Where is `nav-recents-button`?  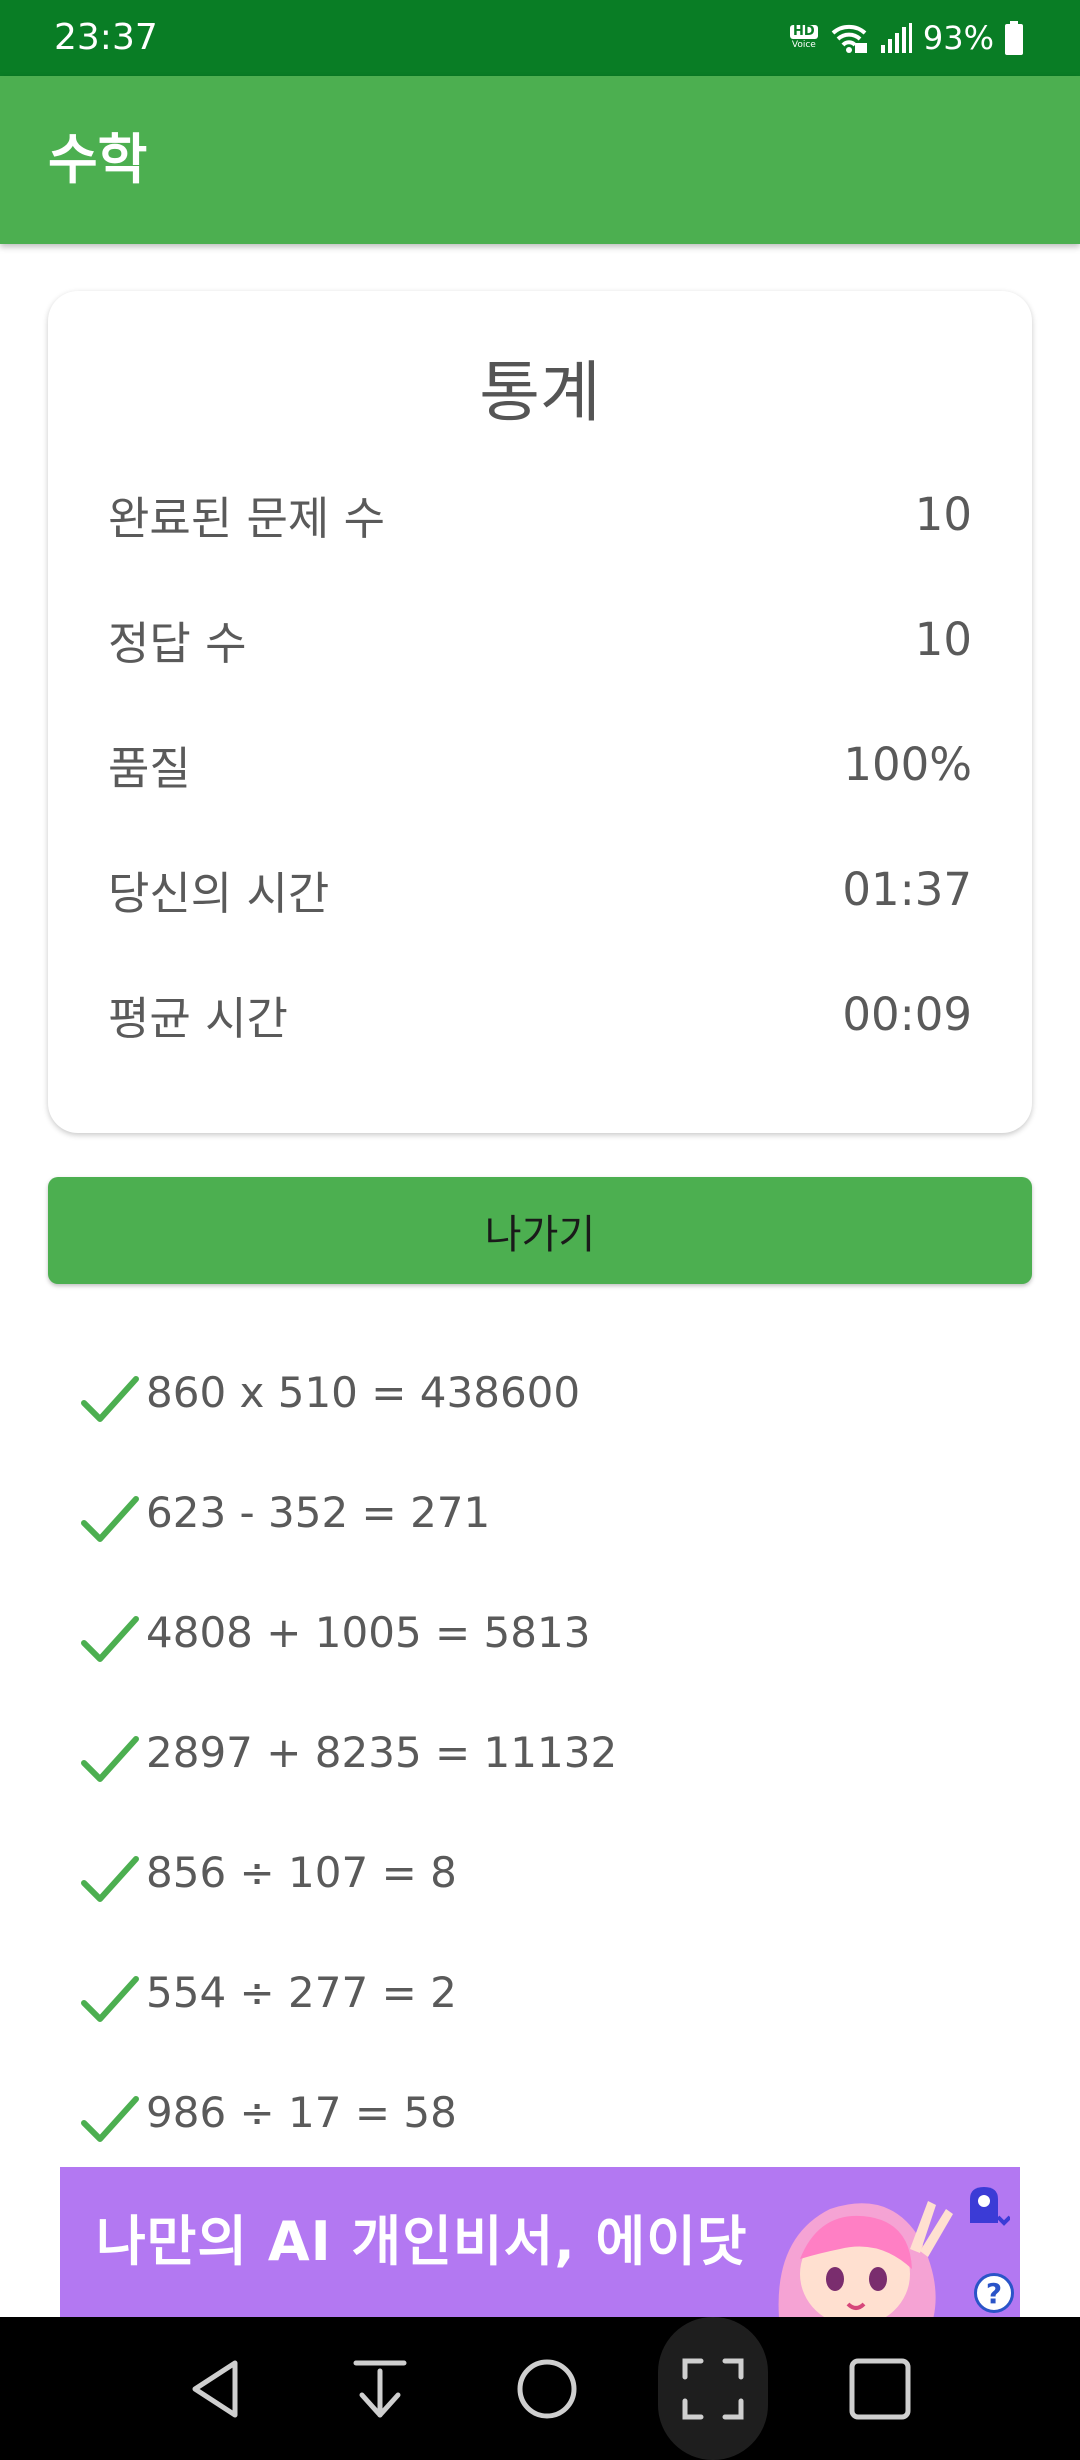
nav-recents-button is located at coordinates (880, 2388).